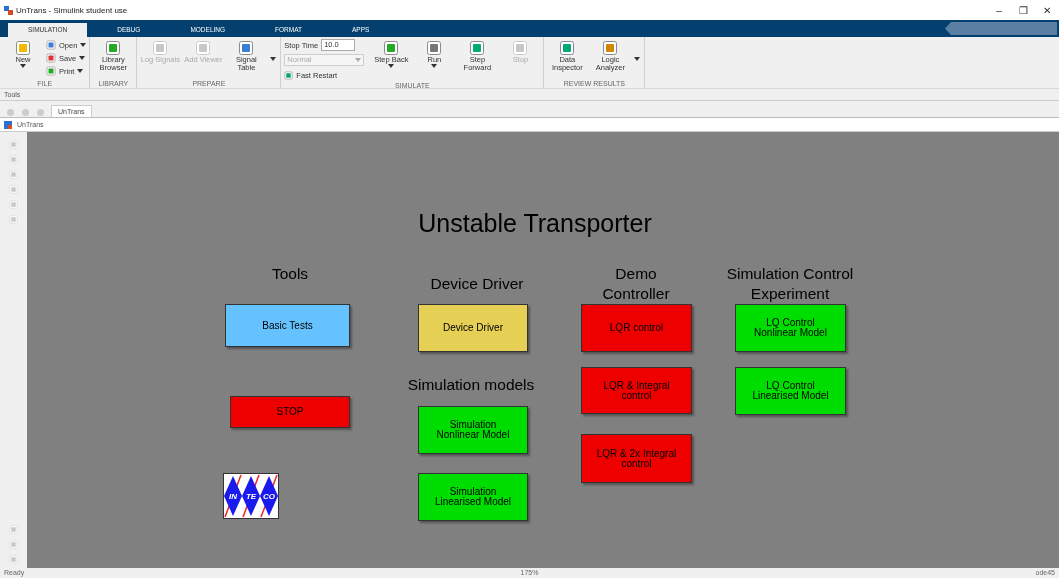  I want to click on subsystem-block: STOP, so click(290, 412).